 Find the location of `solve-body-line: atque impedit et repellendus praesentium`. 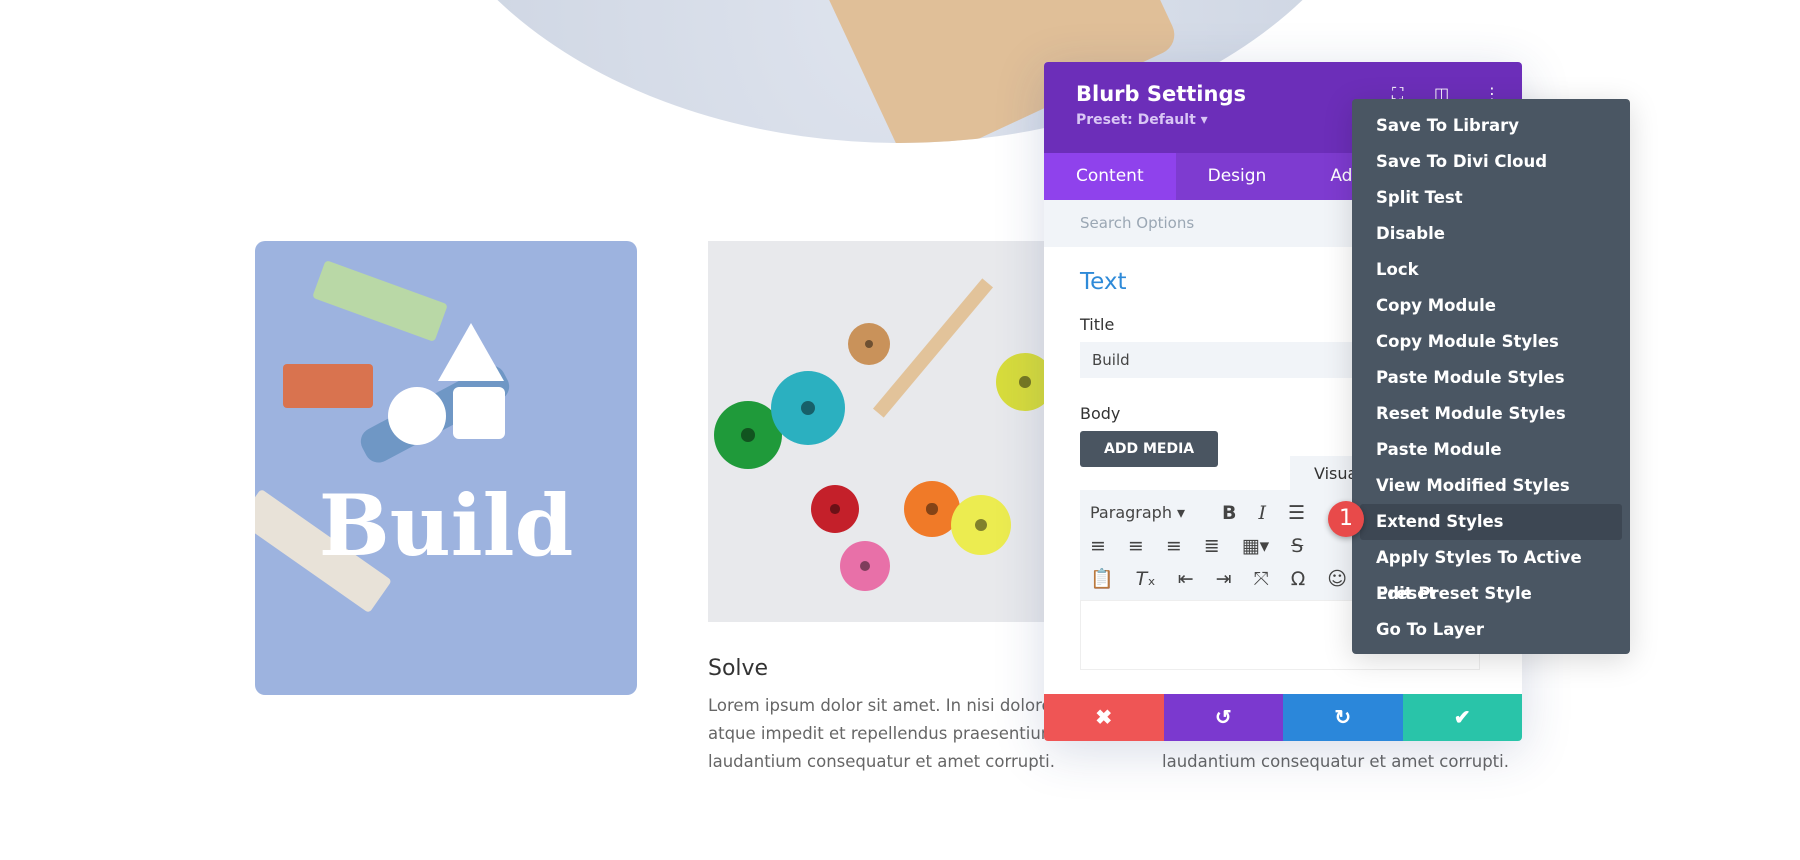

solve-body-line: atque impedit et repellendus praesentium is located at coordinates (882, 733).